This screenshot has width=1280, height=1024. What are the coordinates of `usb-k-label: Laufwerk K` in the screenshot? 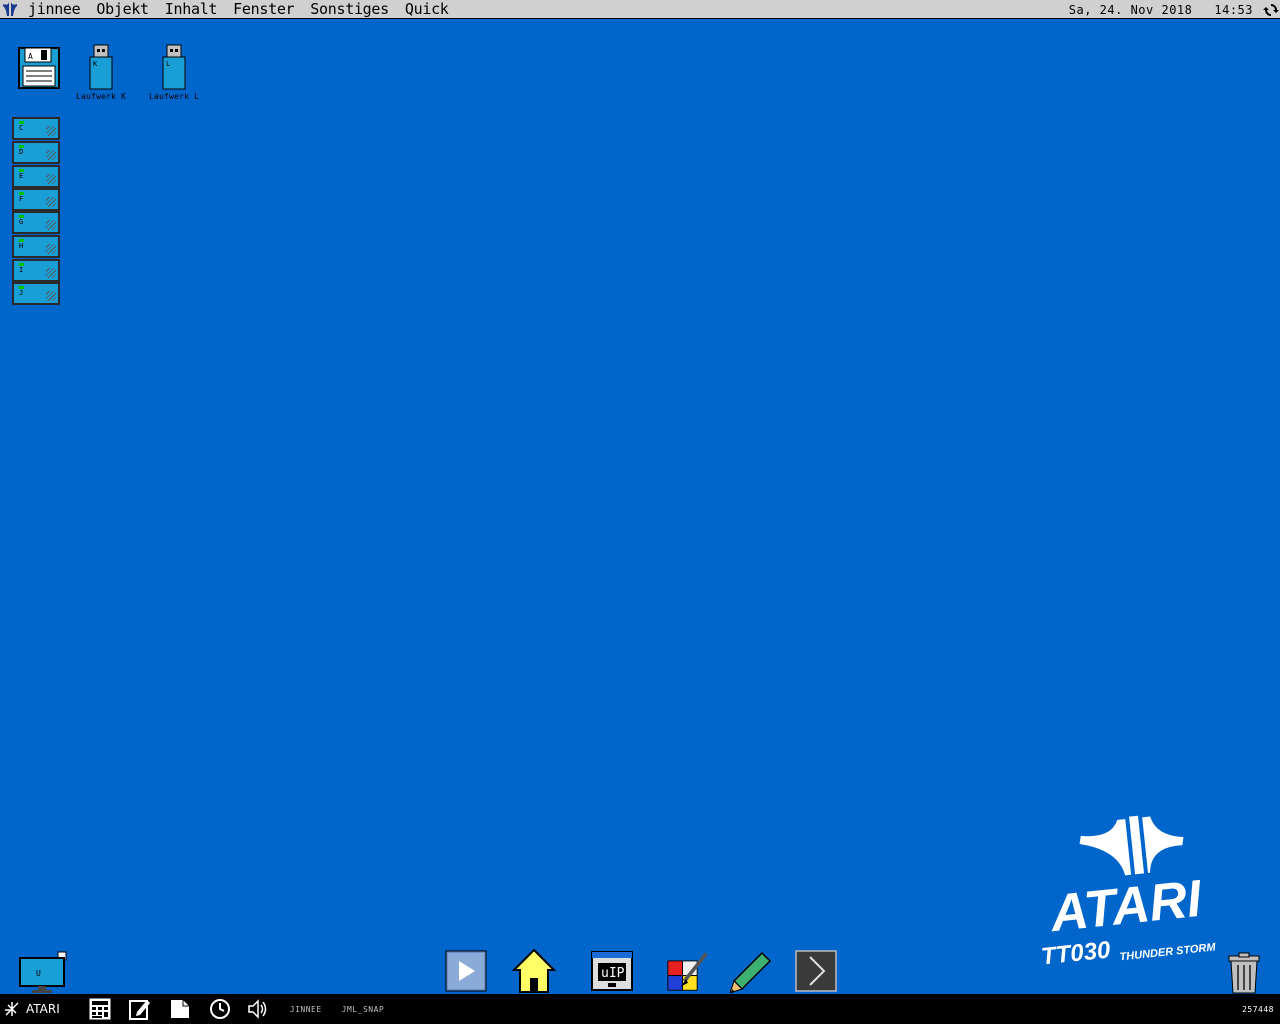 It's located at (101, 96).